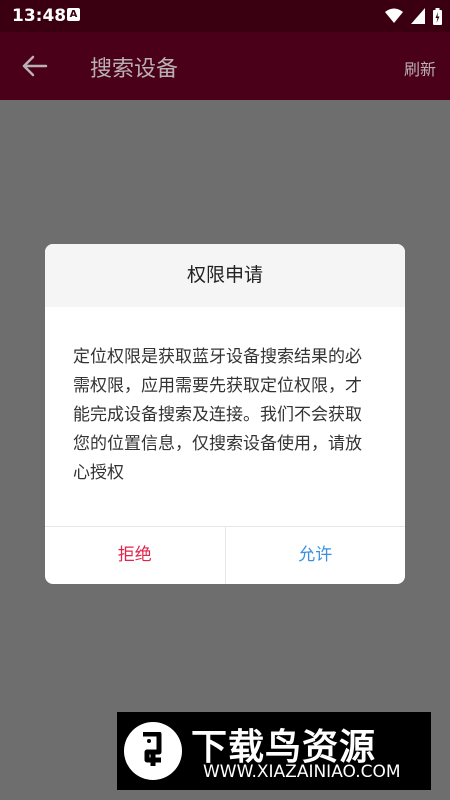 The width and height of the screenshot is (450, 800). What do you see at coordinates (437, 16) in the screenshot?
I see `battery-icon` at bounding box center [437, 16].